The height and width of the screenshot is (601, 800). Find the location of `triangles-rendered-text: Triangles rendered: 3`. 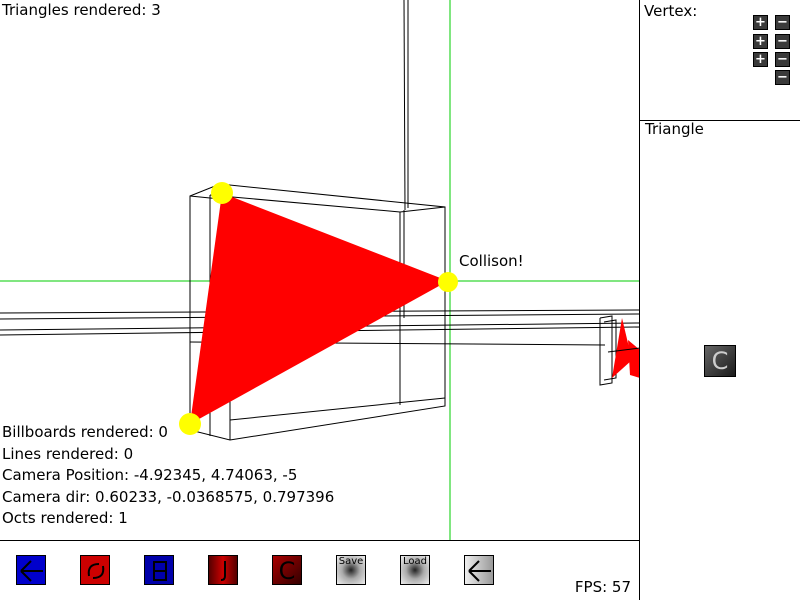

triangles-rendered-text: Triangles rendered: 3 is located at coordinates (81, 10).